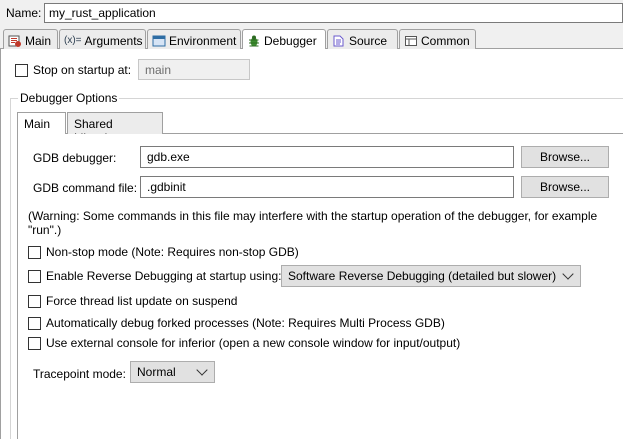 The image size is (623, 439). What do you see at coordinates (79, 374) in the screenshot?
I see `tracepoint-mode-label: Tracepoint mode:` at bounding box center [79, 374].